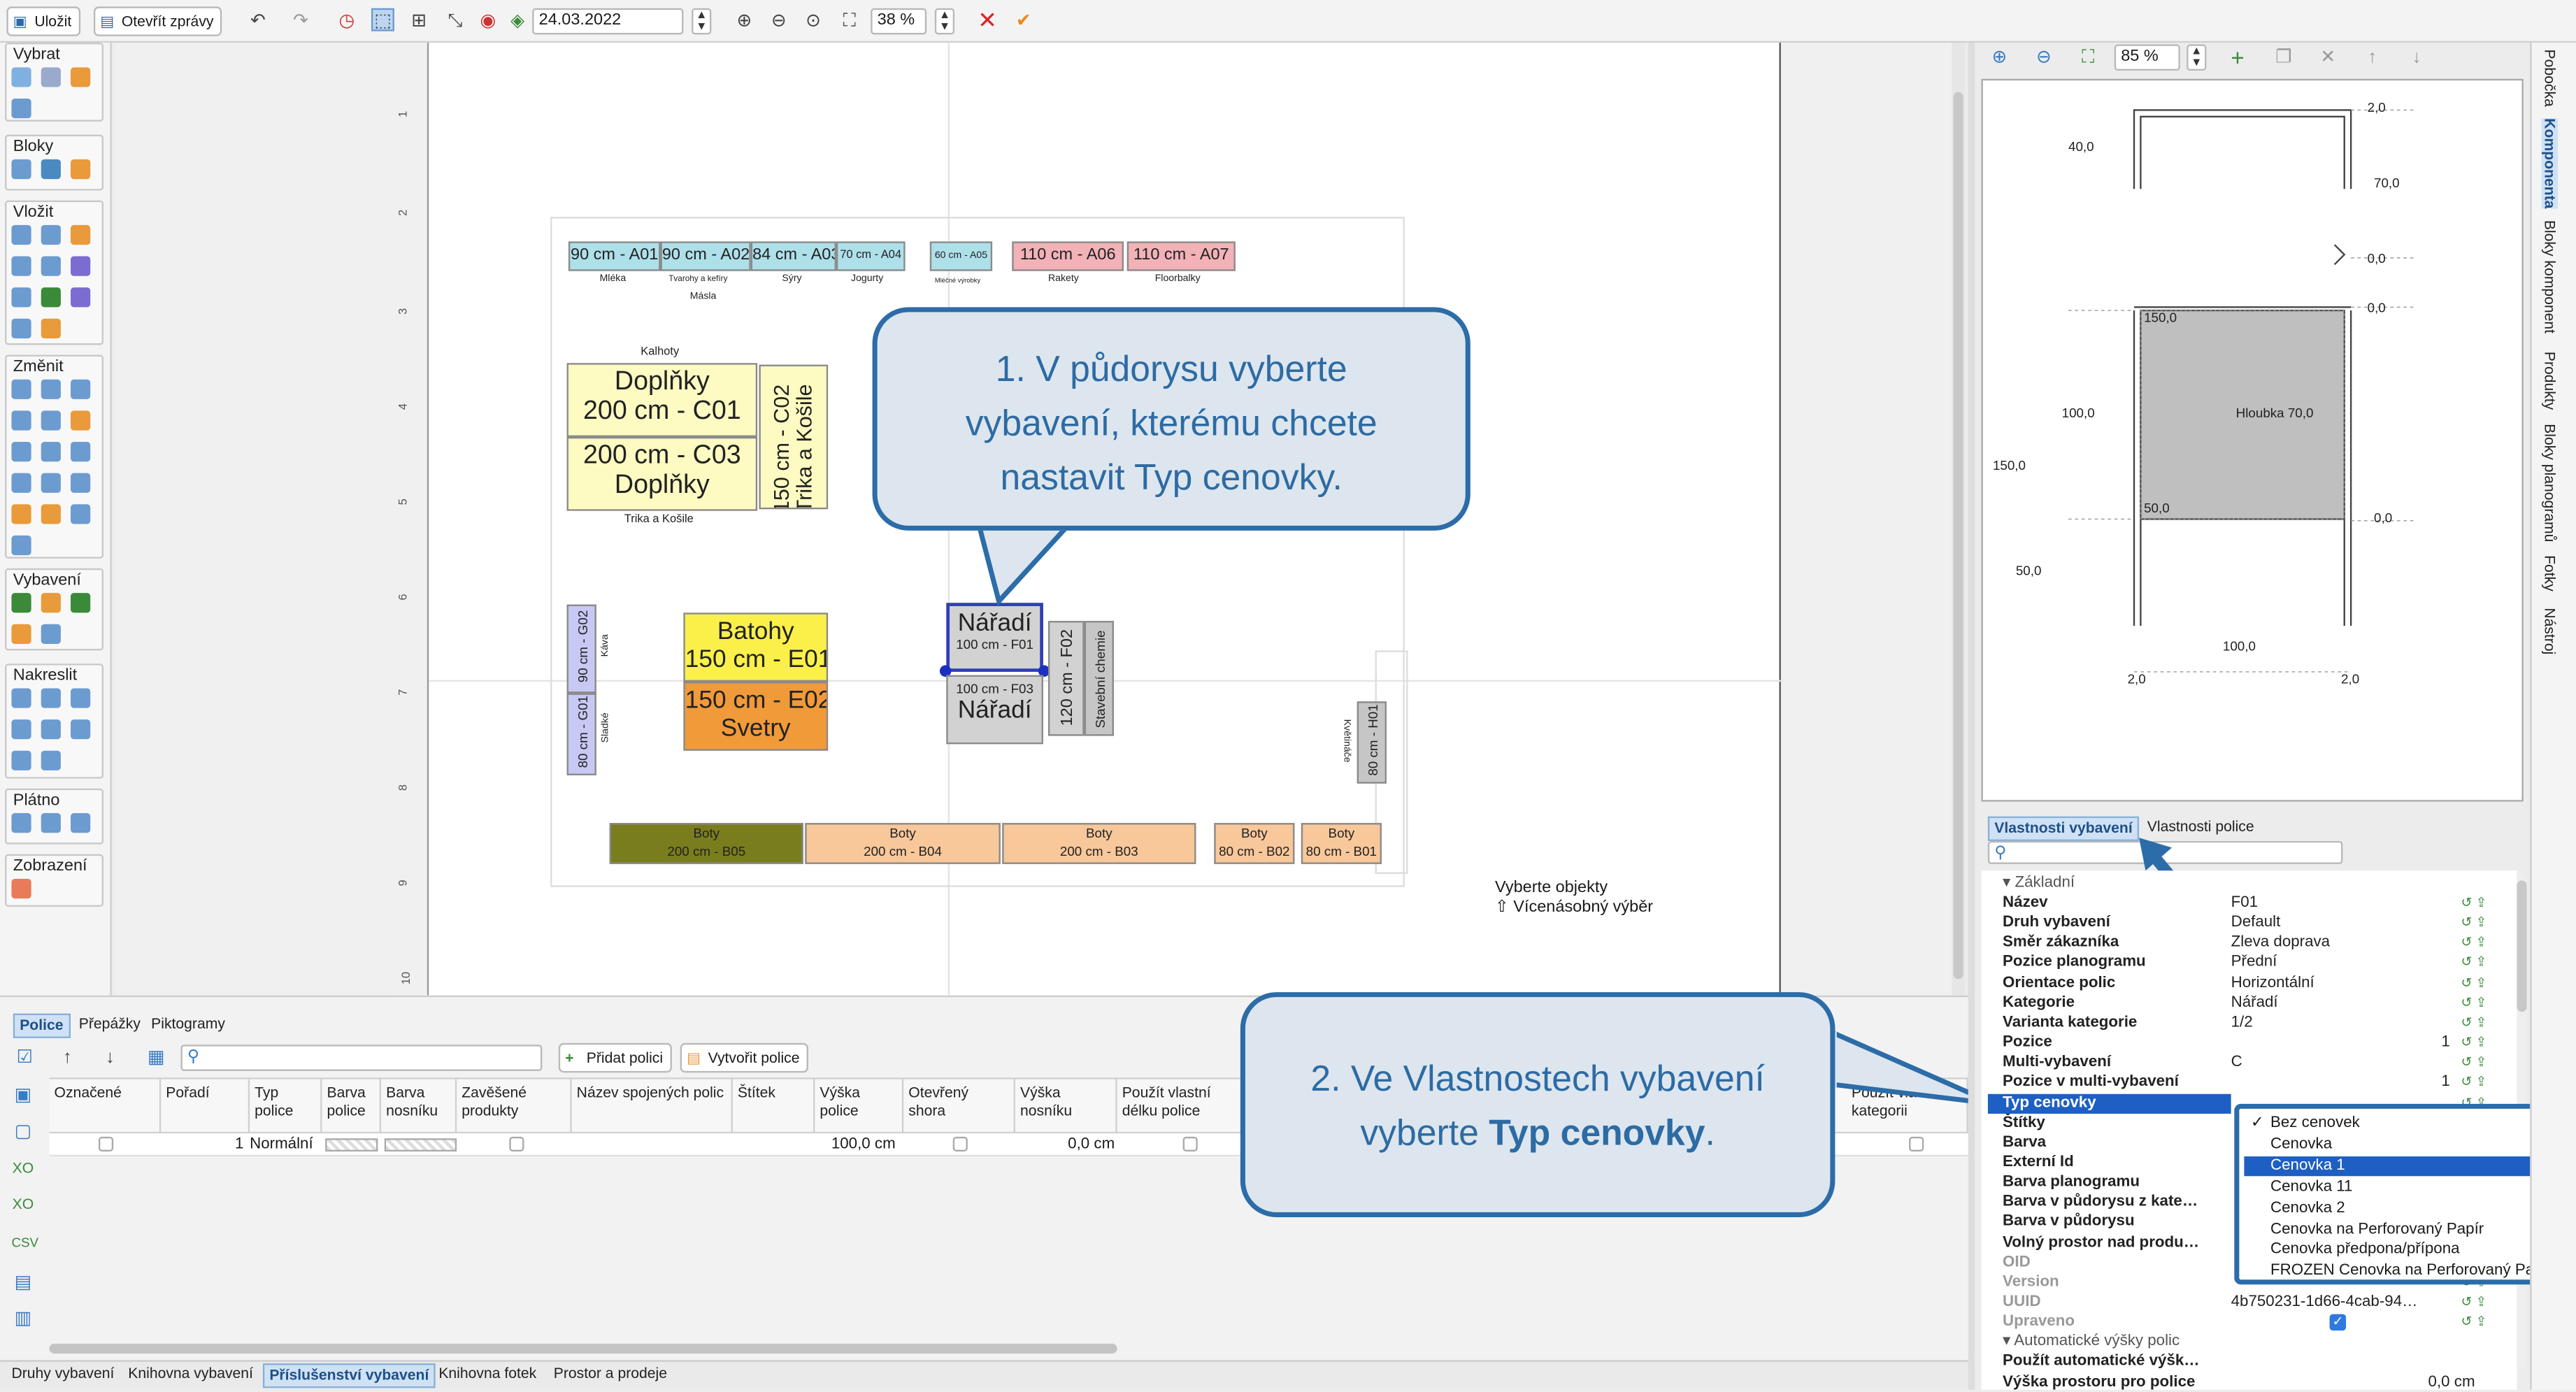 Image resolution: width=2576 pixels, height=1392 pixels. Describe the element at coordinates (794, 437) in the screenshot. I see `fixture-c02: 150 cm - C02 Trika a Košile` at that location.